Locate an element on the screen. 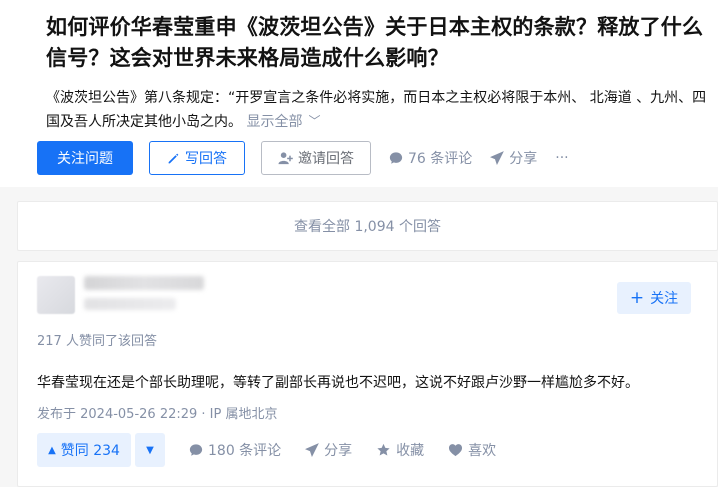  write-answer-label: 写回答 is located at coordinates (206, 159).